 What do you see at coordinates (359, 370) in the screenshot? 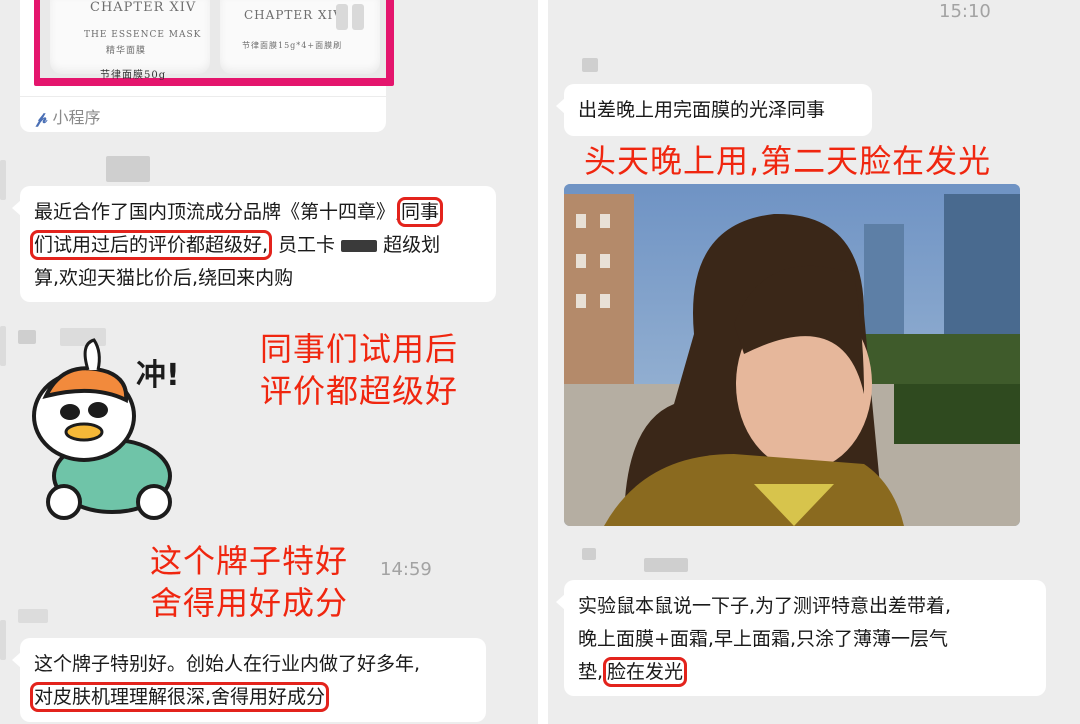
I see `annotation-colleague-praise: 同事们试用后 评价都超级好` at bounding box center [359, 370].